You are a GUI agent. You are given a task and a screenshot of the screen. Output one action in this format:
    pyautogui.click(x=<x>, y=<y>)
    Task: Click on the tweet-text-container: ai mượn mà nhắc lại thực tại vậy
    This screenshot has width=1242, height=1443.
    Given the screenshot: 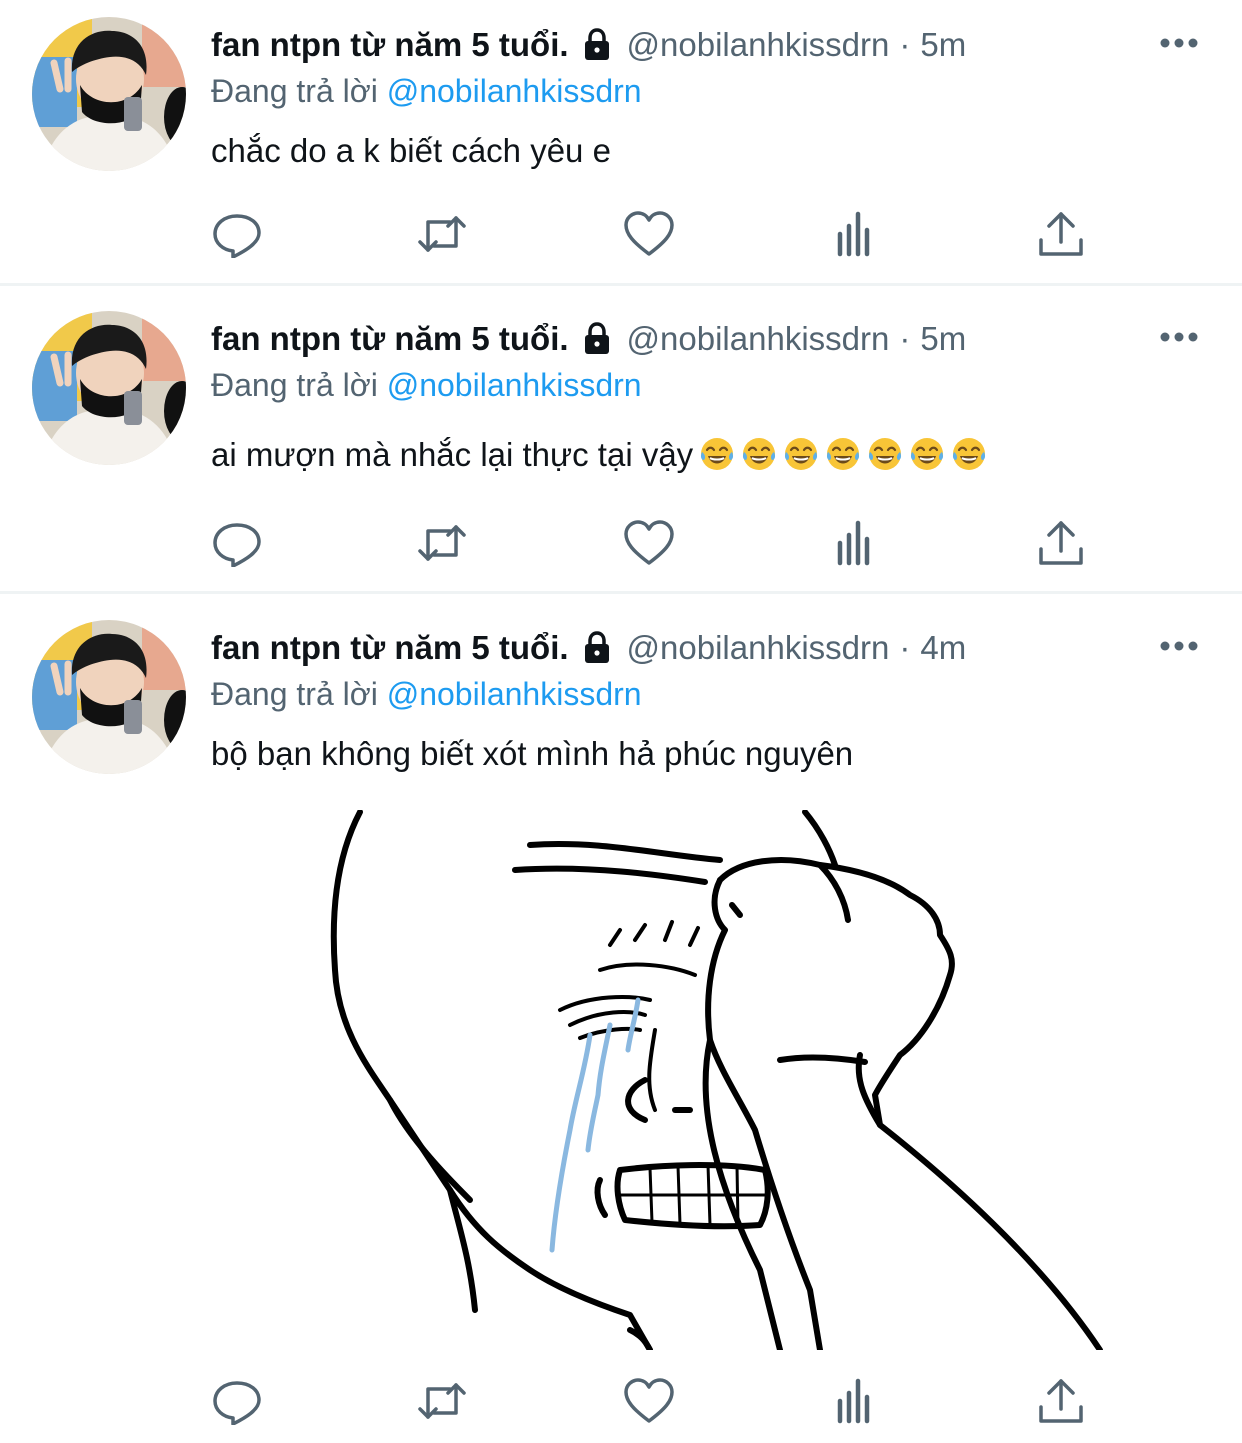 What is the action you would take?
    pyautogui.click(x=599, y=455)
    